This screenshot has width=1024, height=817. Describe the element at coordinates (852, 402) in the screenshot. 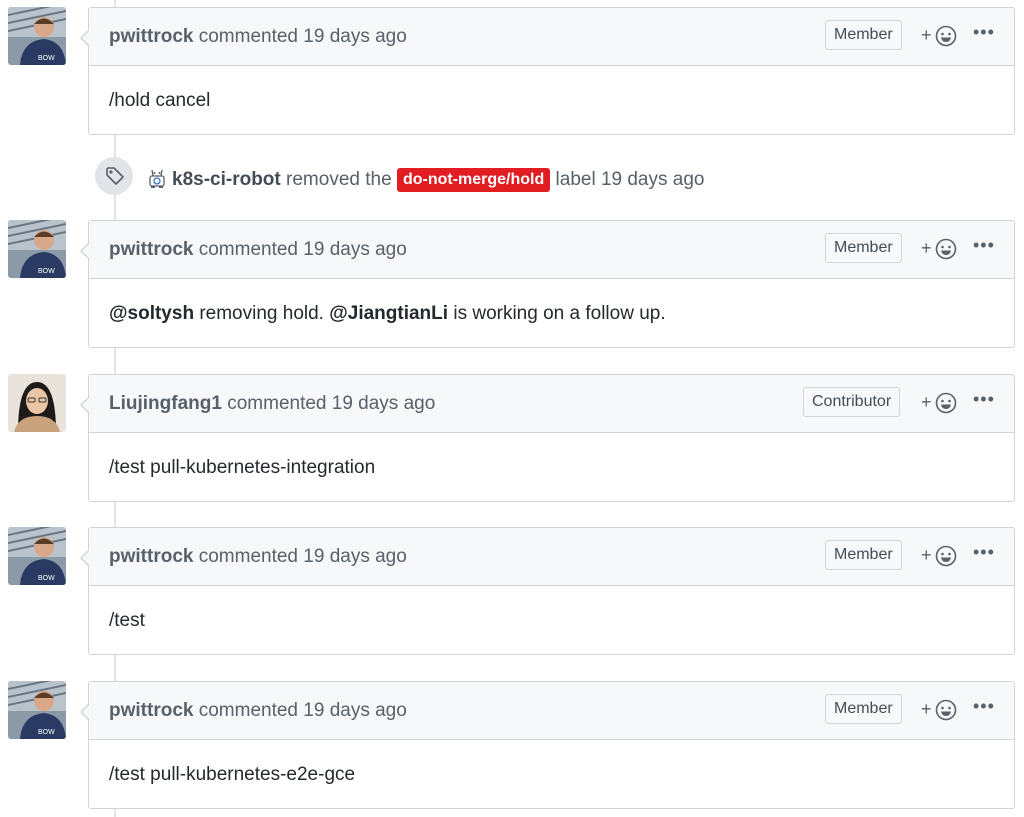

I see `role-badge: Contributor` at that location.